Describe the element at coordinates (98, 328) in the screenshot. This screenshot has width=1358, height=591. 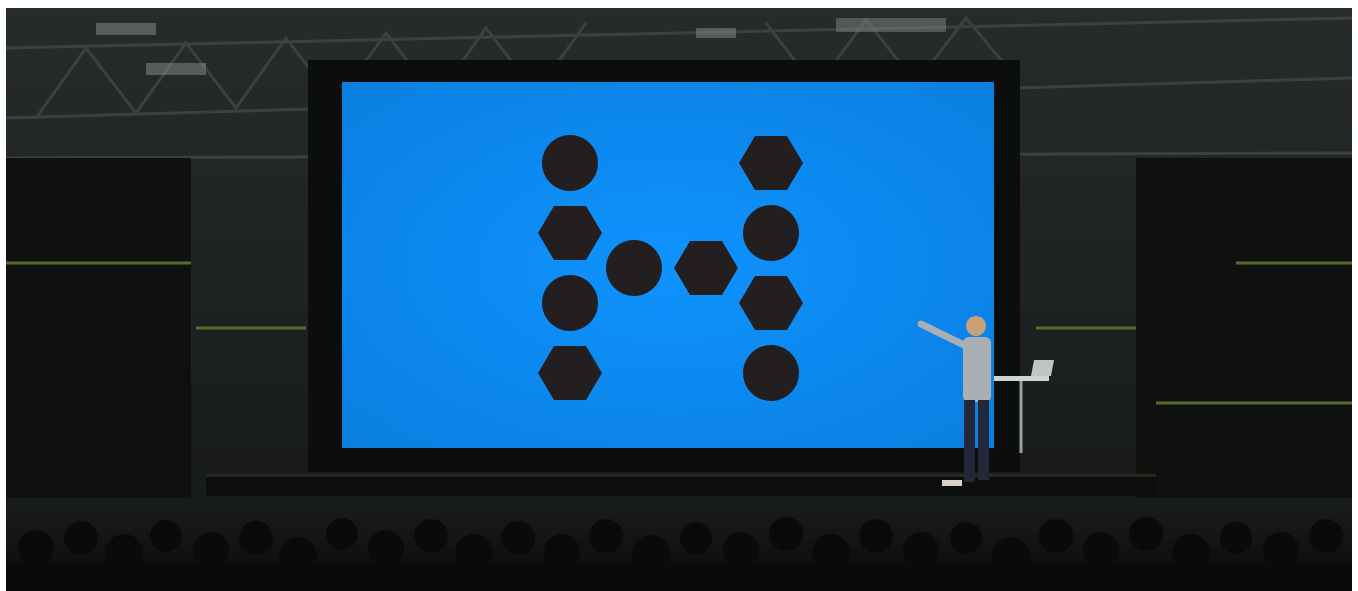
I see `left-speaker-tower` at that location.